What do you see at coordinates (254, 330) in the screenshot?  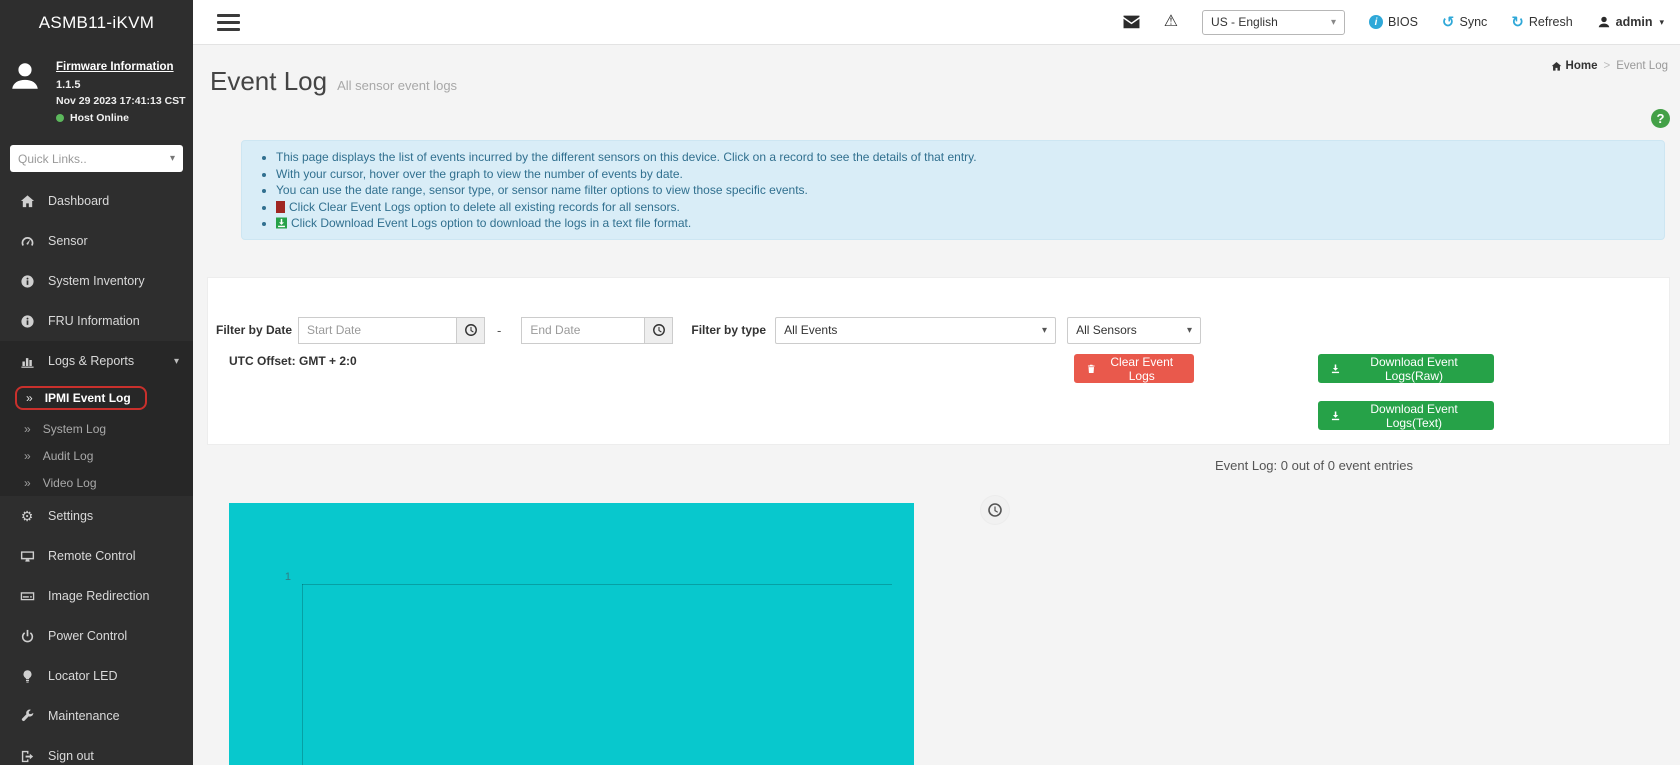 I see `filter-by-date-label: Filter by Date` at bounding box center [254, 330].